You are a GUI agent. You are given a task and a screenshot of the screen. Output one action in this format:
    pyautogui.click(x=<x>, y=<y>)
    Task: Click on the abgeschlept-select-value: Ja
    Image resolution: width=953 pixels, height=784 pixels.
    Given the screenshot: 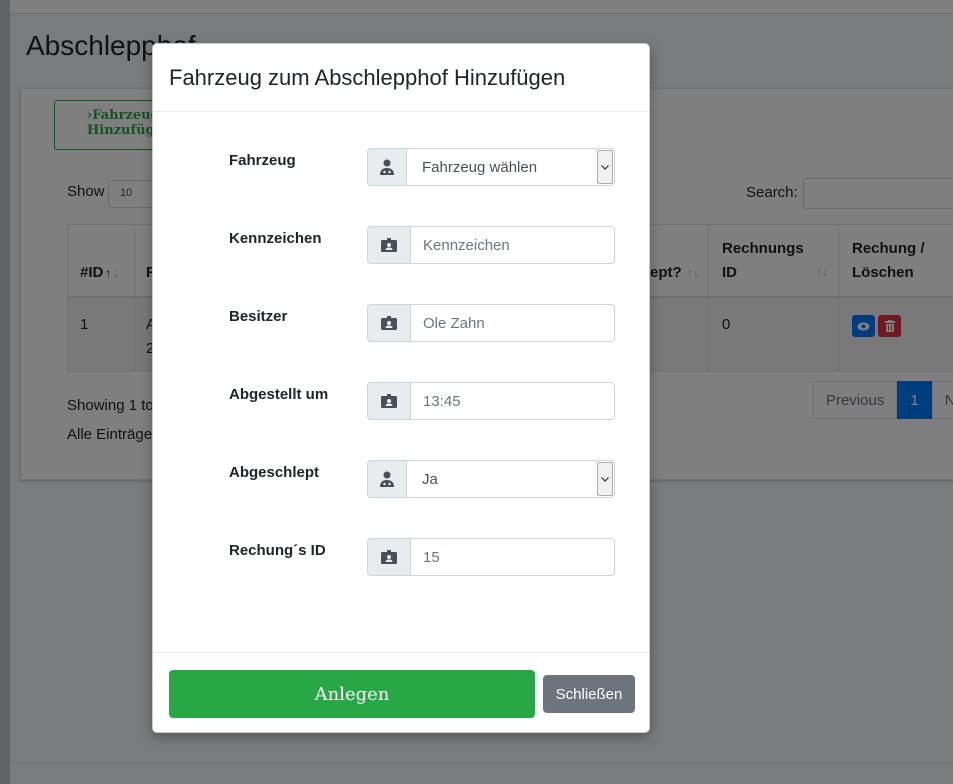 What is the action you would take?
    pyautogui.click(x=430, y=479)
    